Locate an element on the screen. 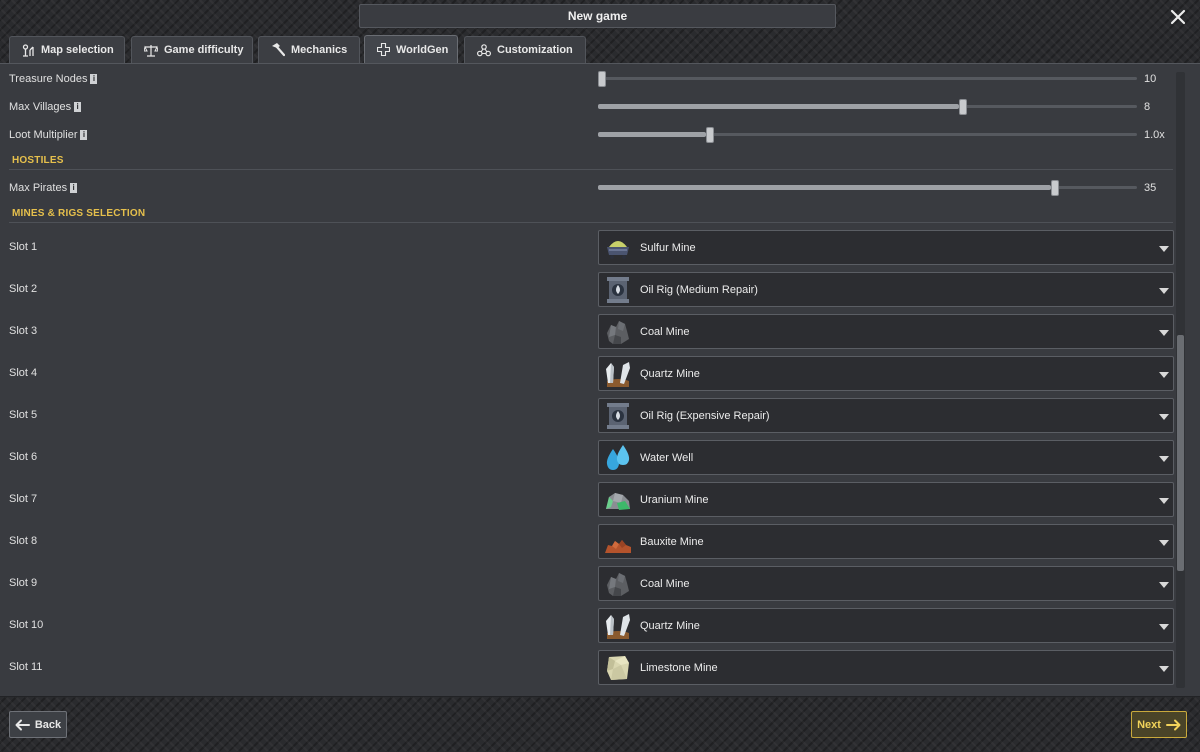 This screenshot has width=1200, height=752. next-label: Next is located at coordinates (1149, 724).